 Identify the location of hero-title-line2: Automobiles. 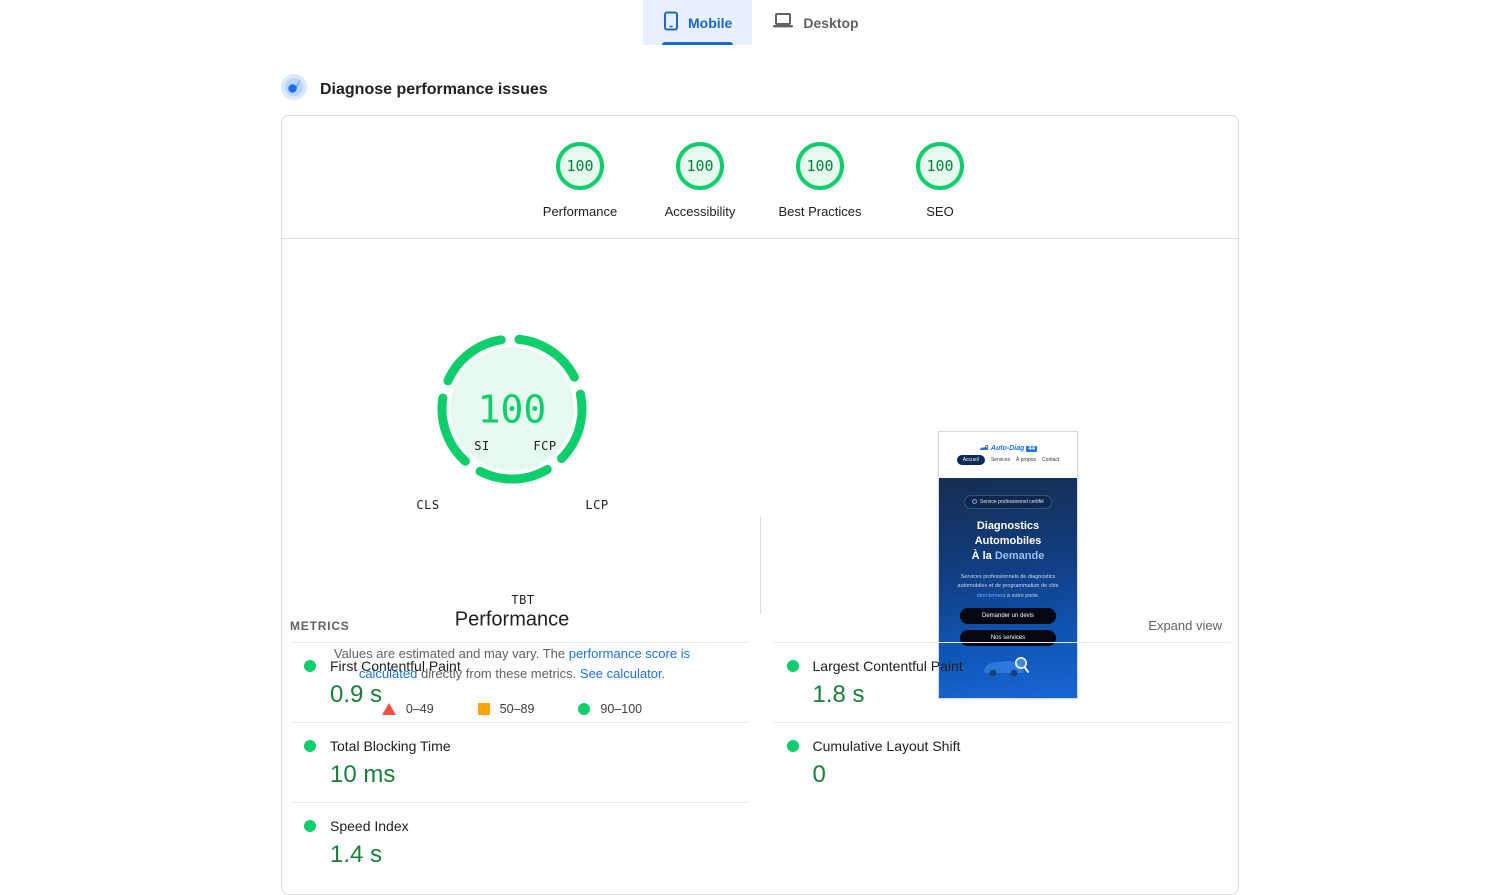
(1008, 540).